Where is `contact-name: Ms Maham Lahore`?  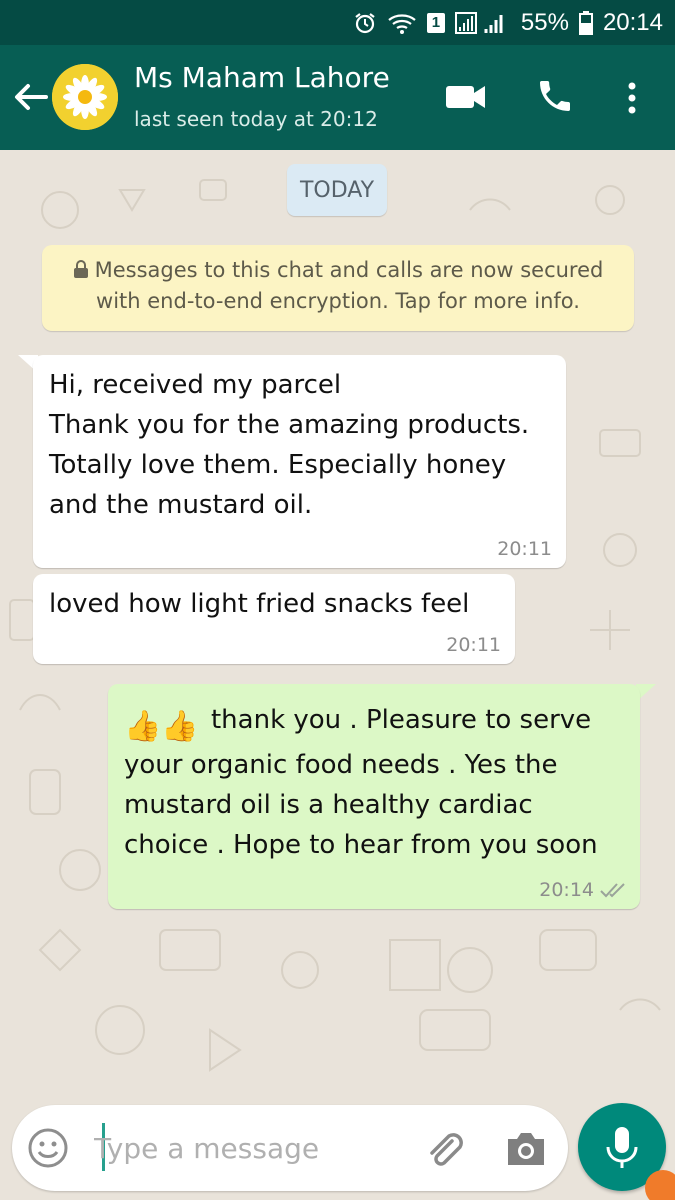 contact-name: Ms Maham Lahore is located at coordinates (262, 77).